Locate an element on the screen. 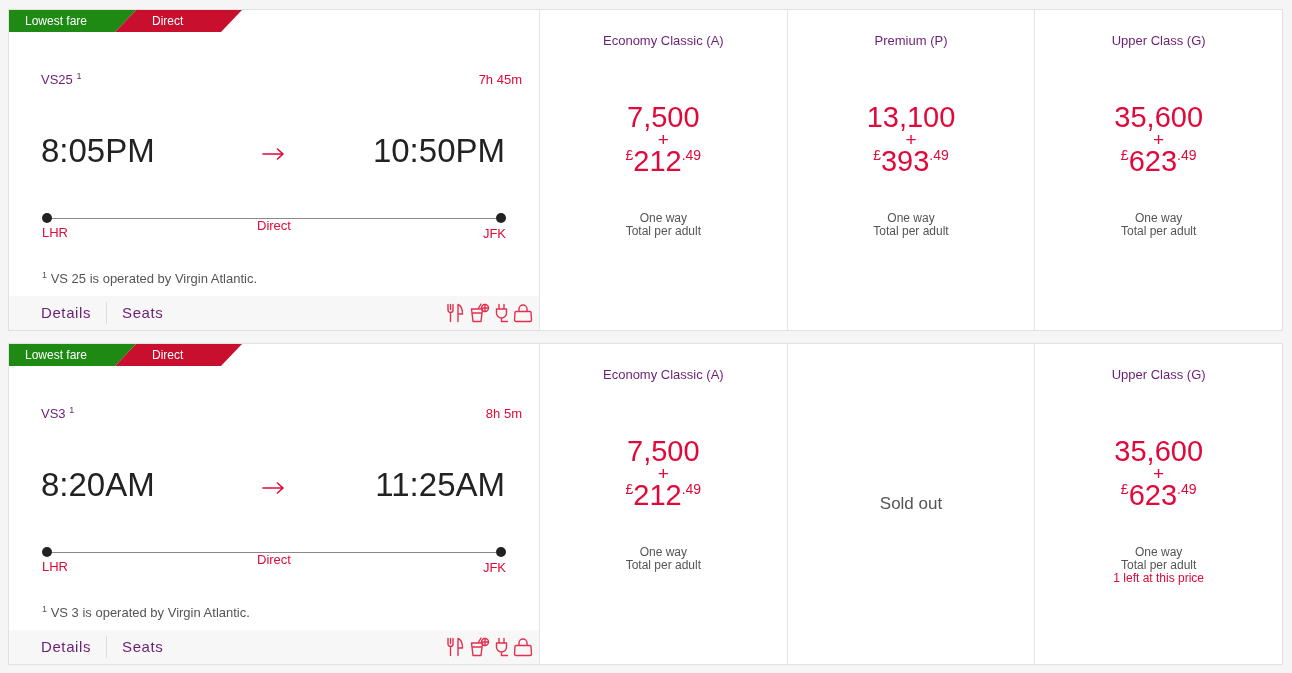 Image resolution: width=1292 pixels, height=673 pixels. cash-price: $^{£}$393$^{.49}$ is located at coordinates (911, 161).